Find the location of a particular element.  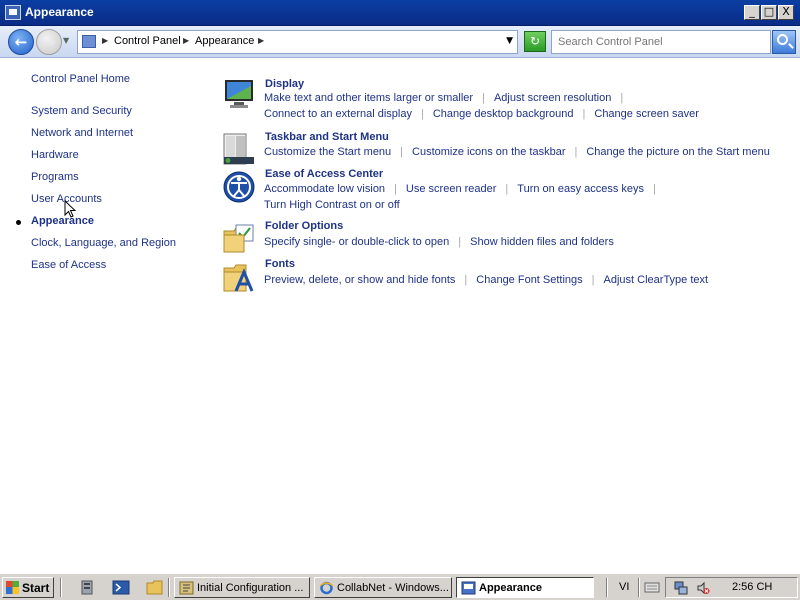

link-screen-reader: Use screen reader is located at coordinates (451, 189).